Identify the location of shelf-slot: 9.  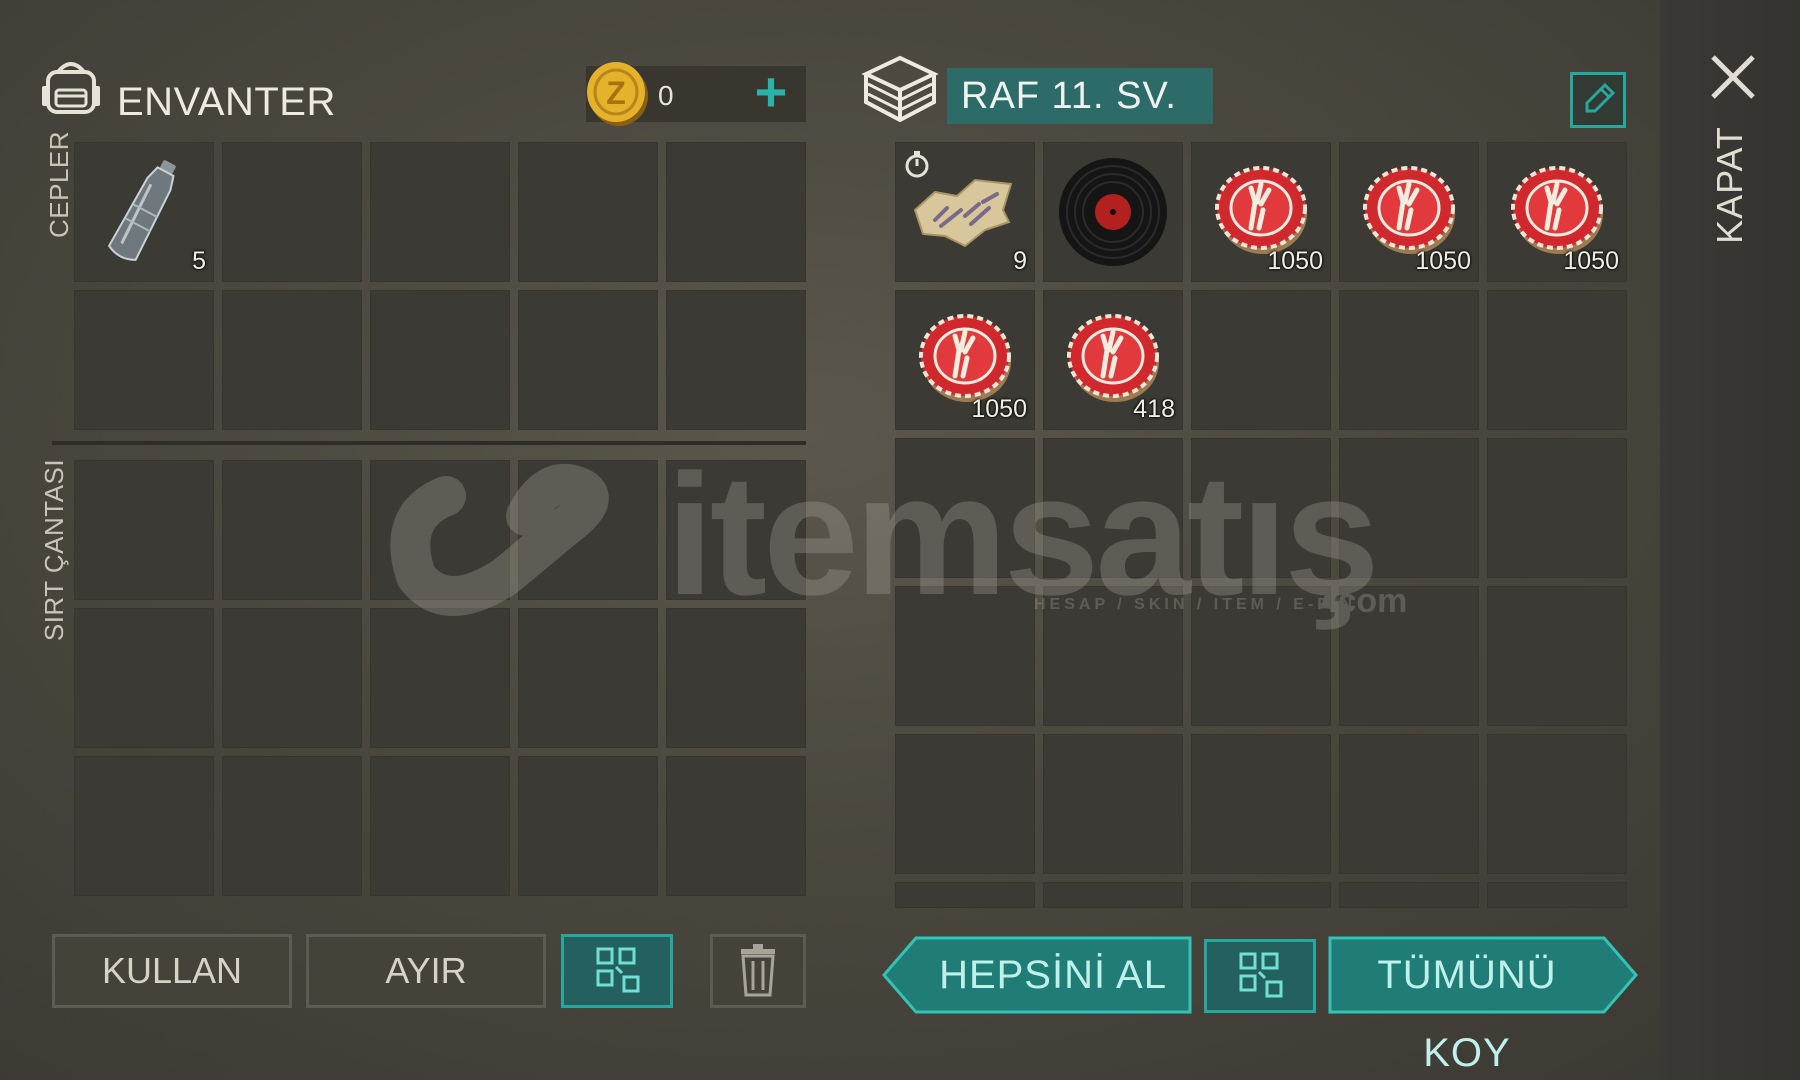
(965, 212).